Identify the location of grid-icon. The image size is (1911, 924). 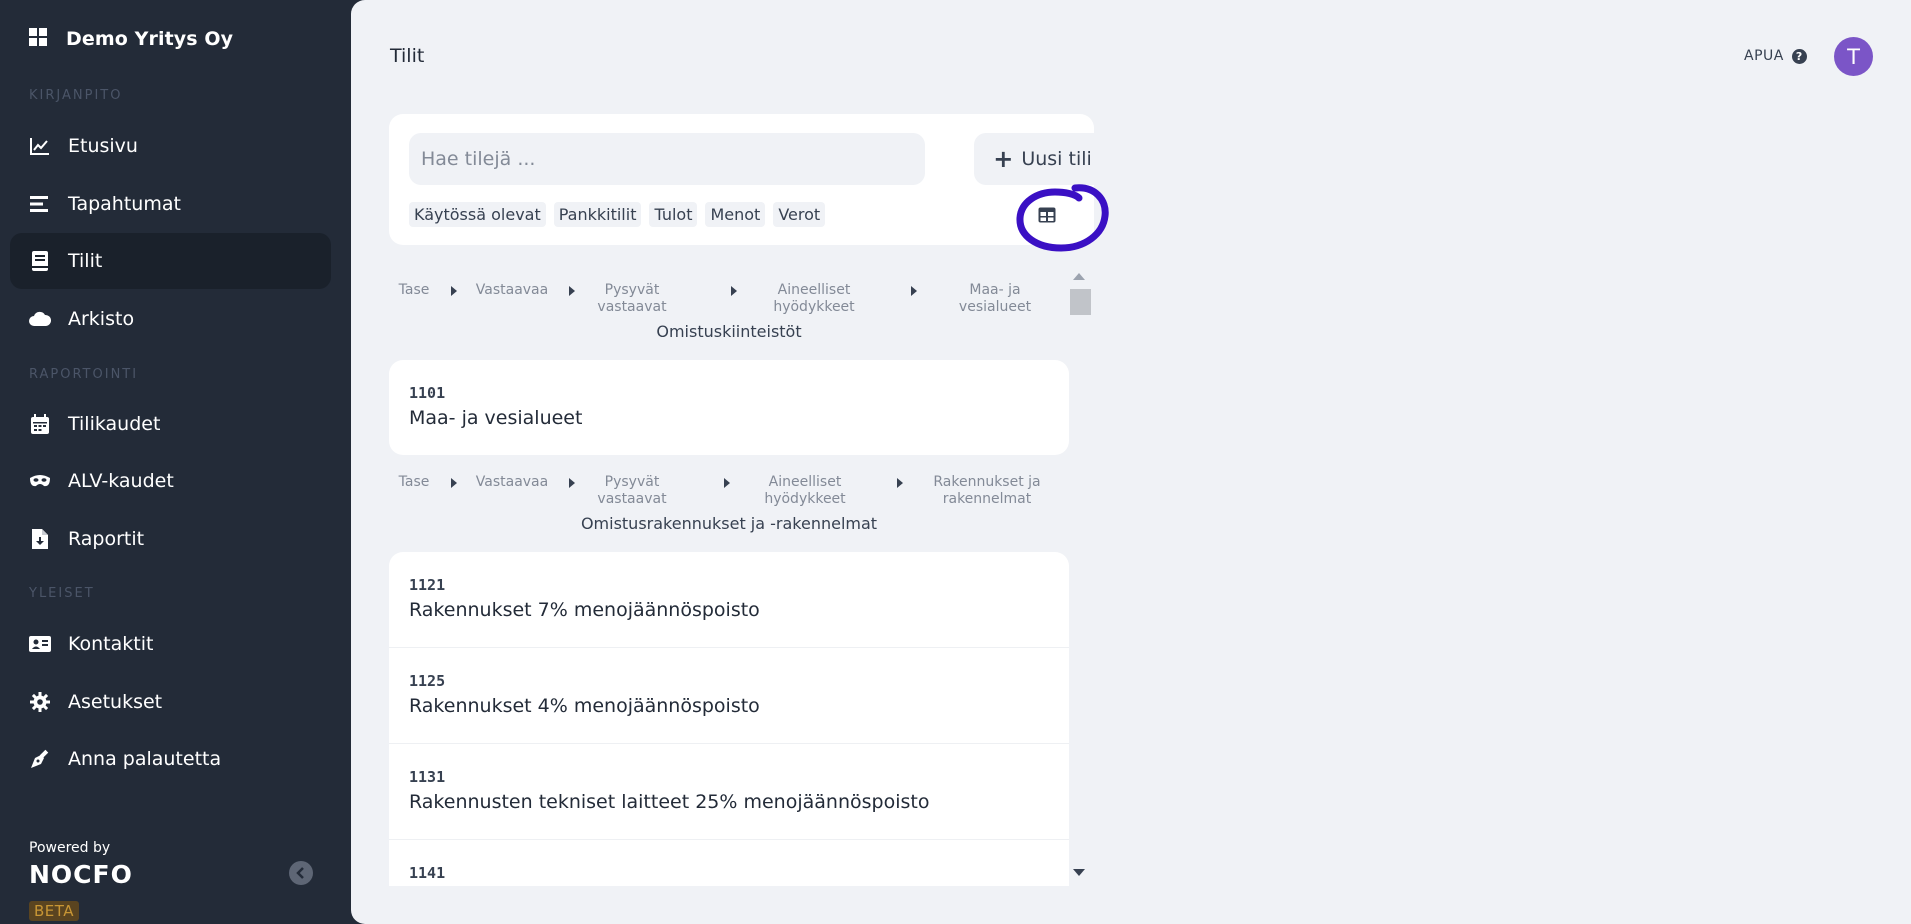
(38, 39).